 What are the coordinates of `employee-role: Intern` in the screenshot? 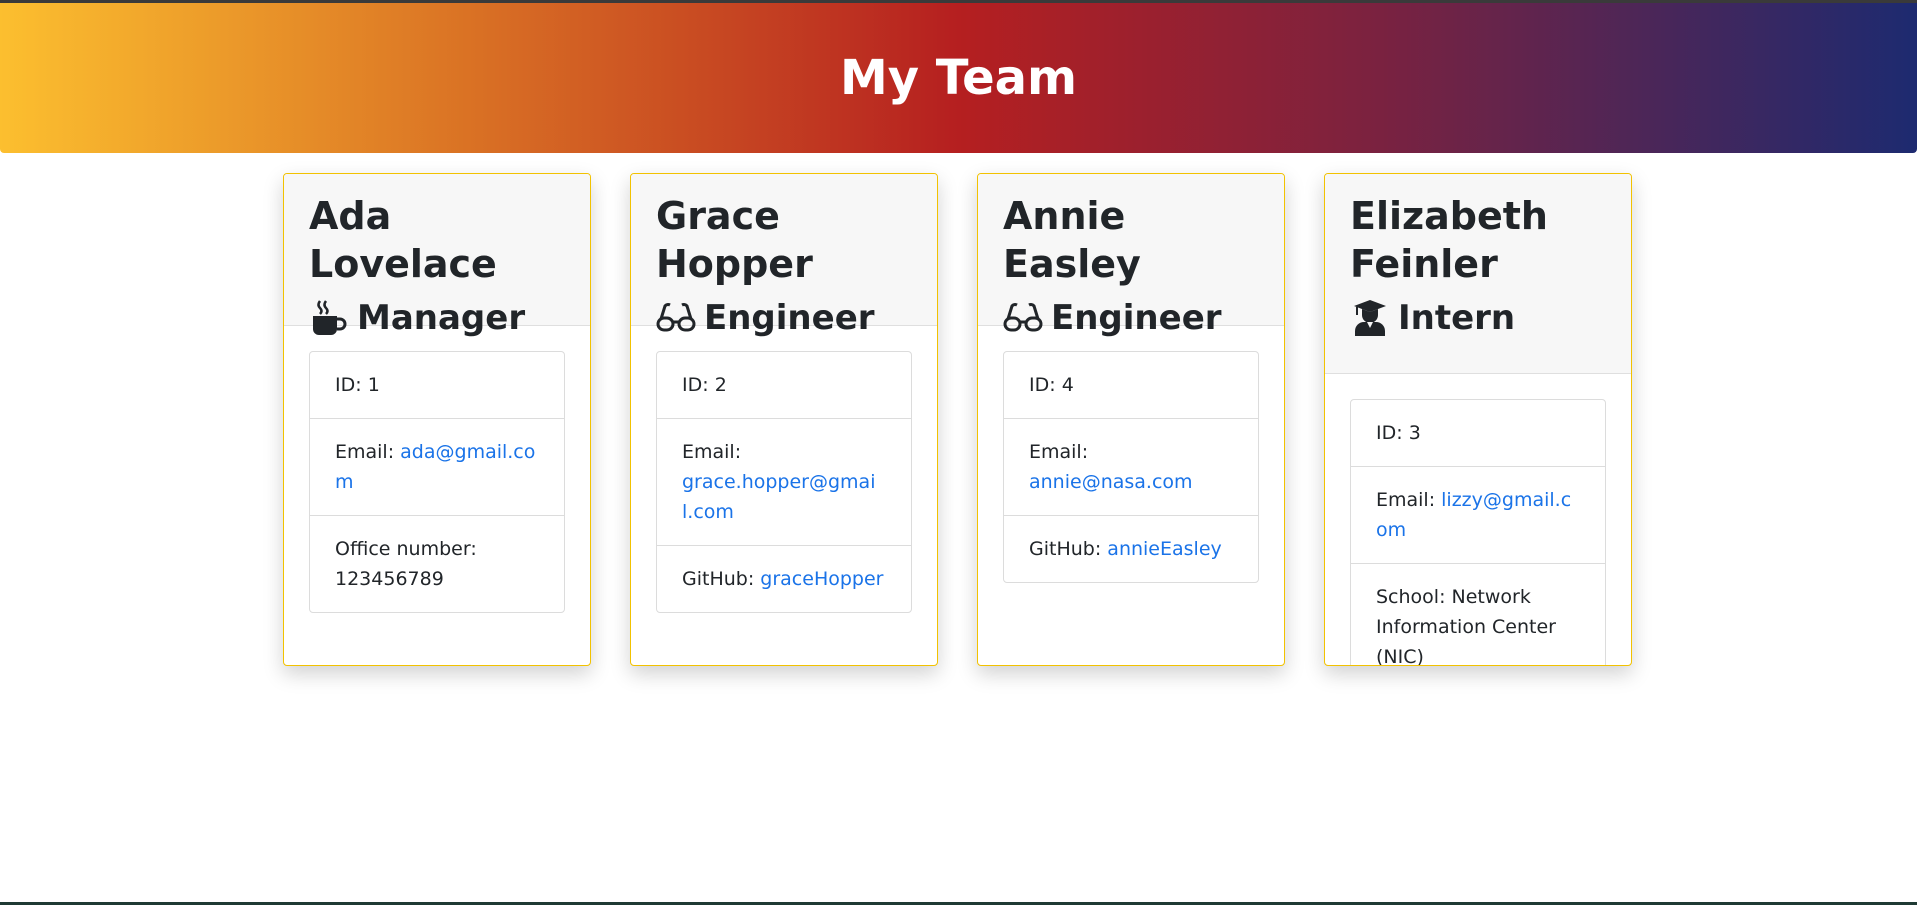 It's located at (1478, 318).